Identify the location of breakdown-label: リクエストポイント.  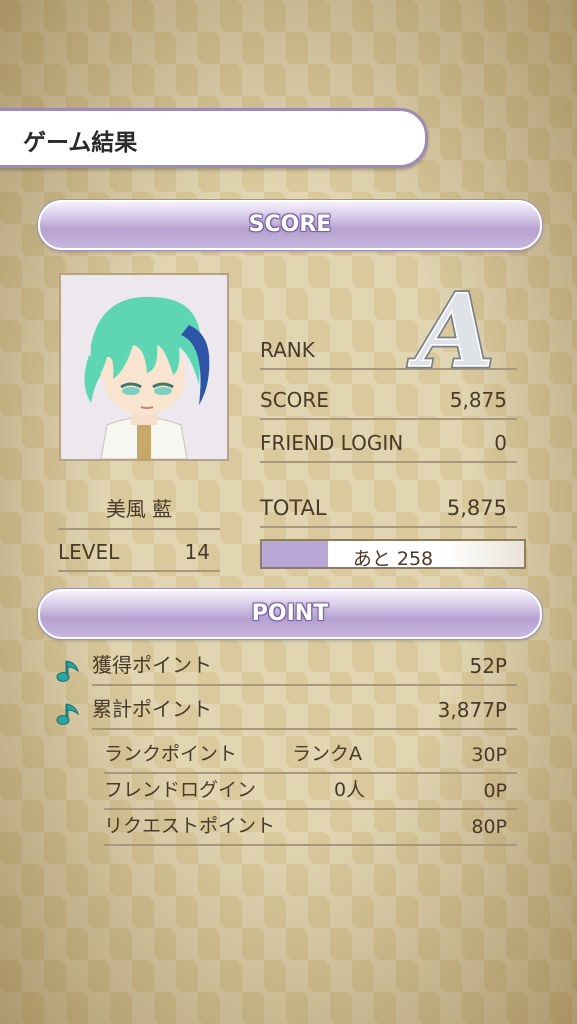
(190, 826).